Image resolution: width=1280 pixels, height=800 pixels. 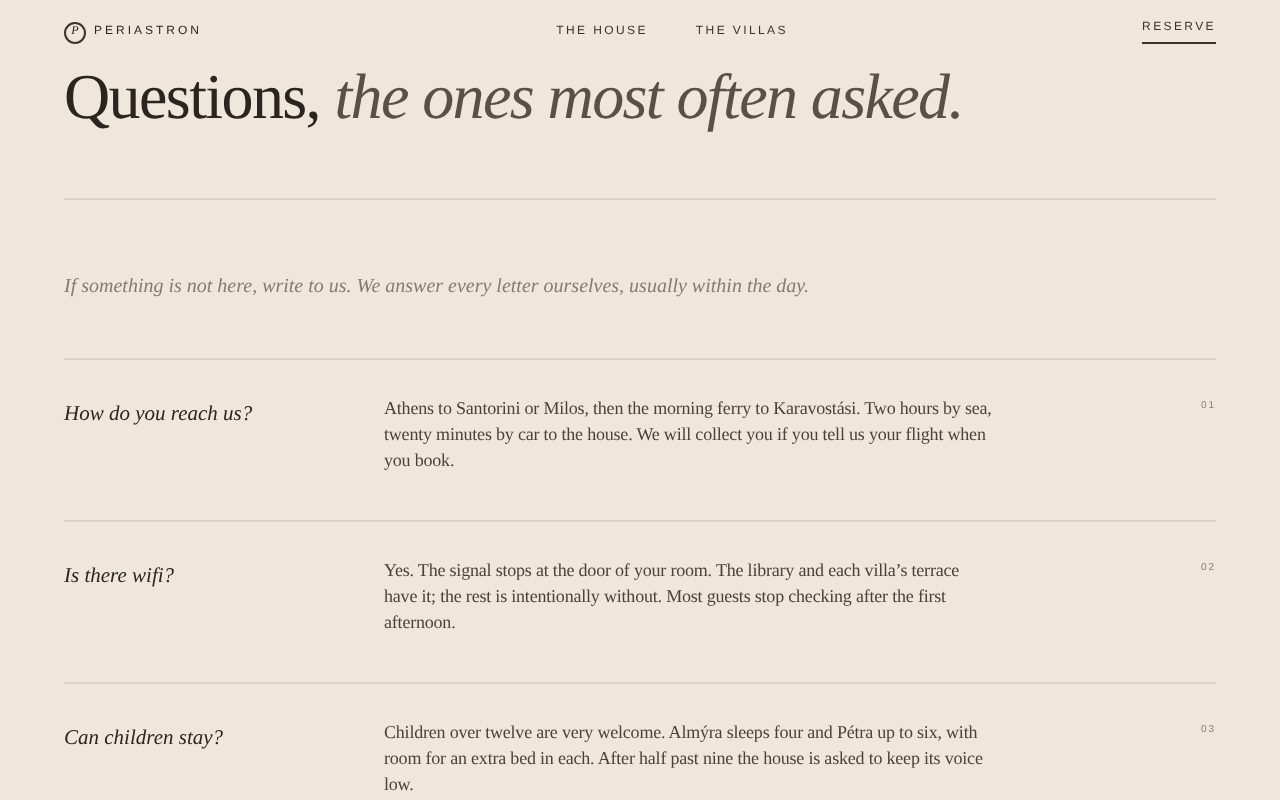 I want to click on page-title: Questions, the ones most often asked., so click(x=514, y=96).